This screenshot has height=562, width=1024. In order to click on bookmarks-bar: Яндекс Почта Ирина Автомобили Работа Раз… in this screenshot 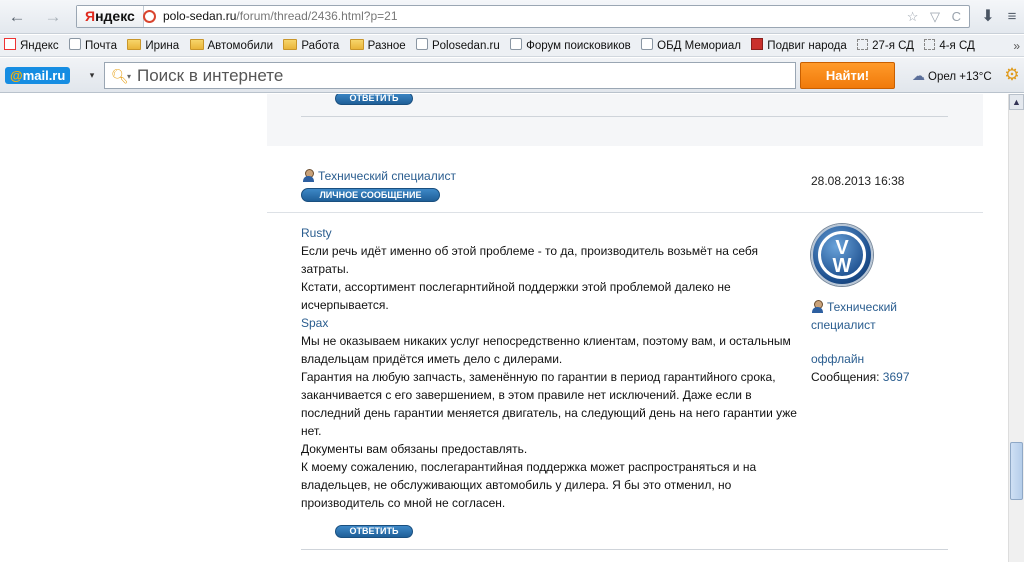, I will do `click(512, 46)`.